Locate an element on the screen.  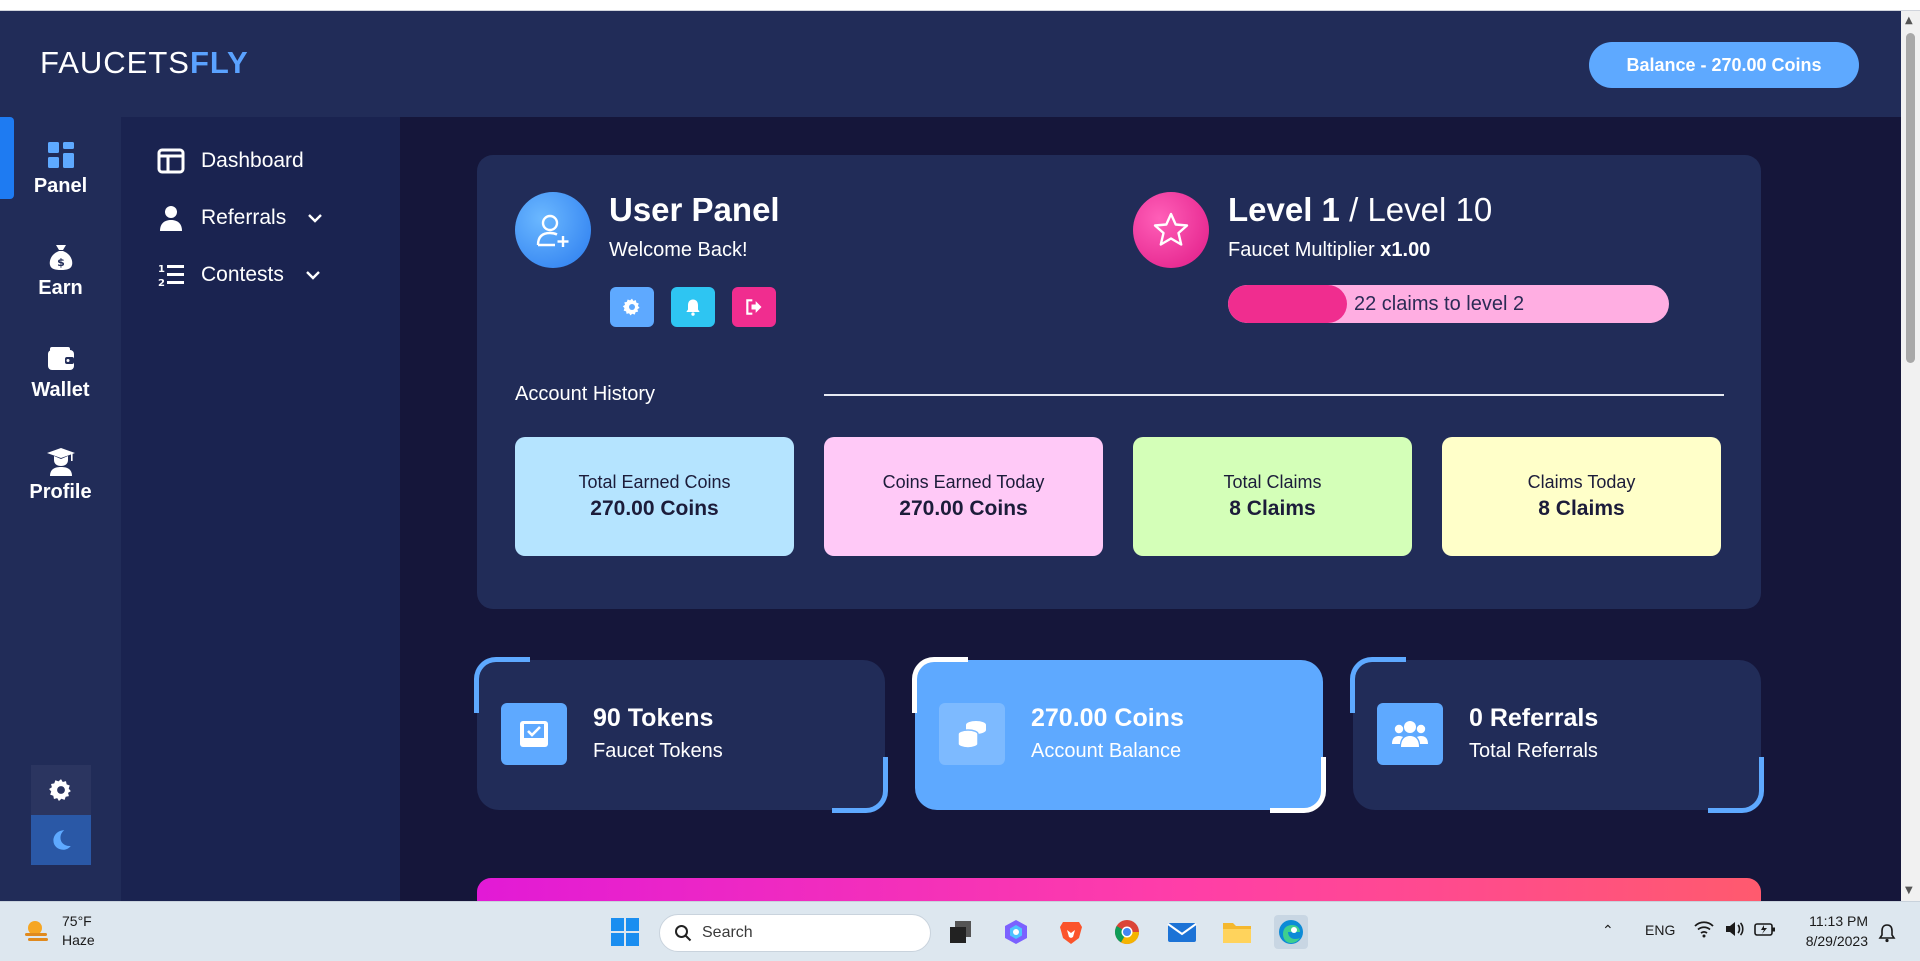
wallet-icon is located at coordinates (60, 358).